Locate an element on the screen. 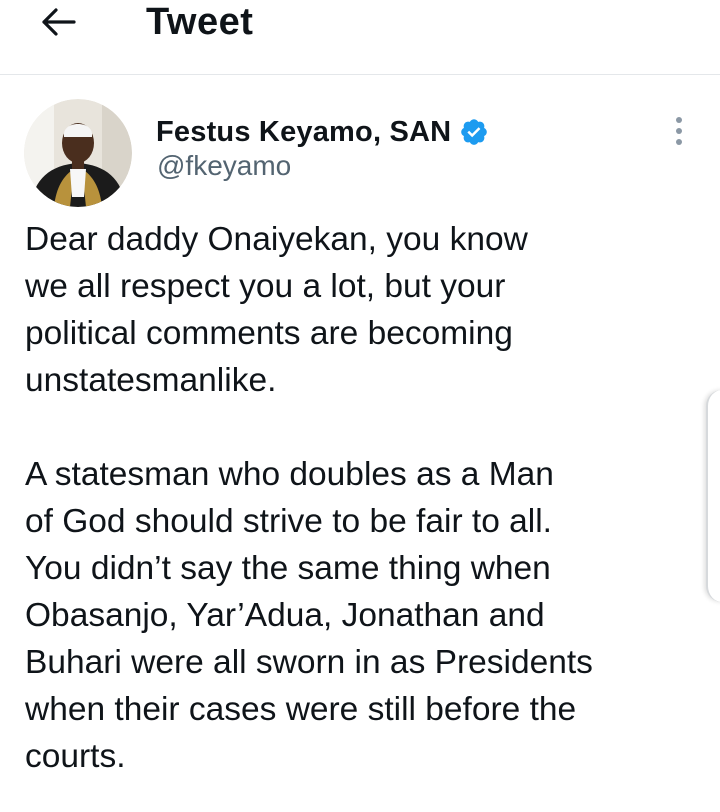 The image size is (720, 812). page-title: Tweet is located at coordinates (200, 22).